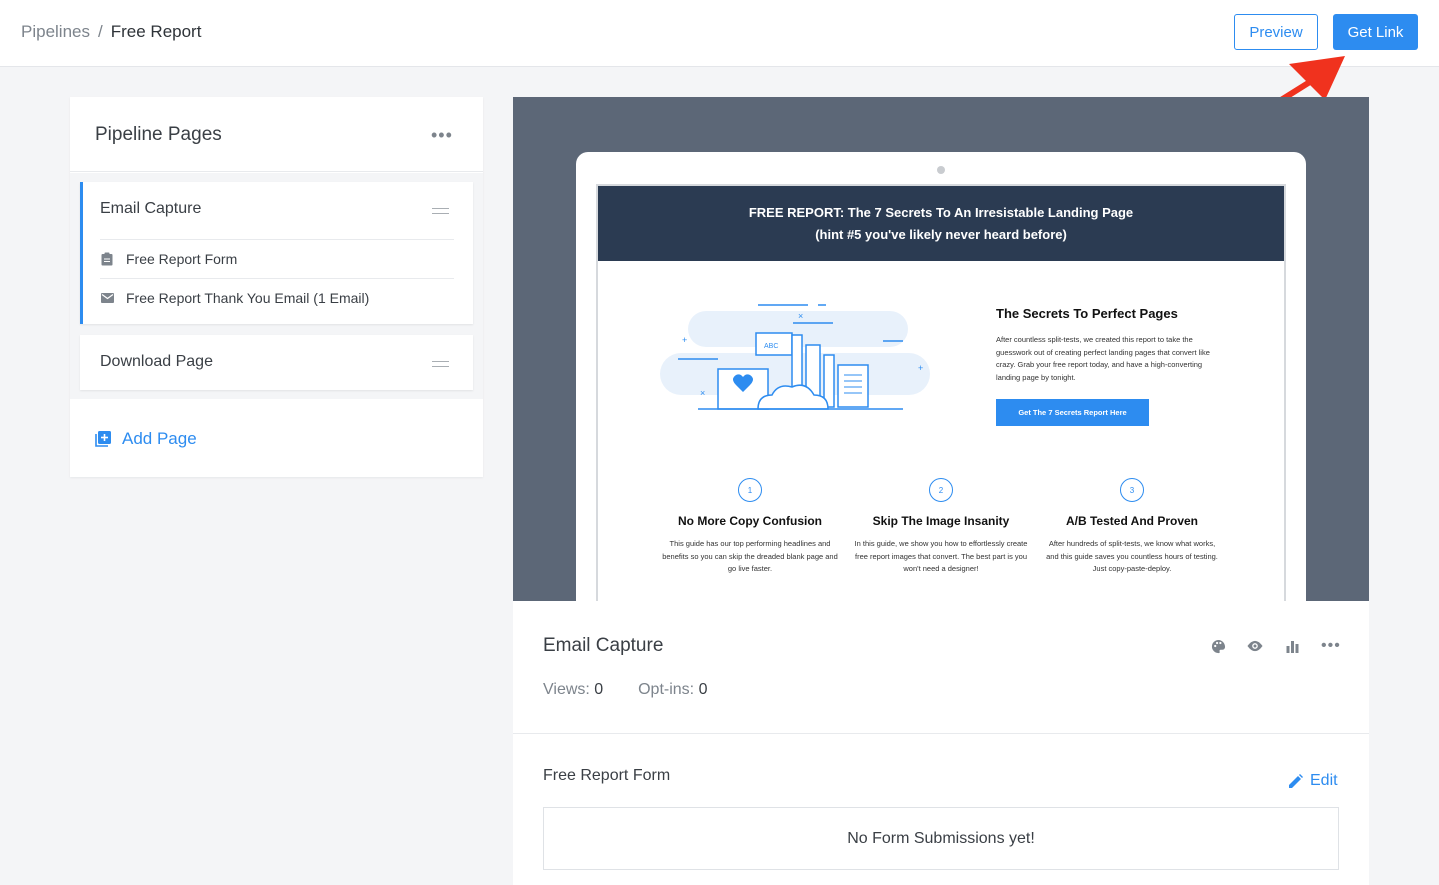  I want to click on breadcrumb: Pipelines / Free Report, so click(111, 32).